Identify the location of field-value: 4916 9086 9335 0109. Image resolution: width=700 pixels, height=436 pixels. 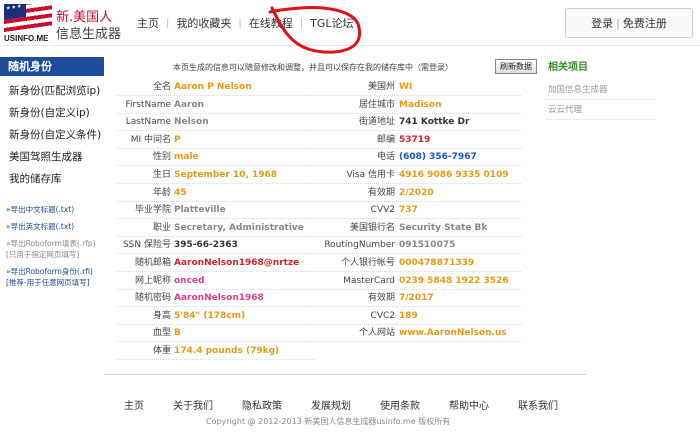
(454, 175).